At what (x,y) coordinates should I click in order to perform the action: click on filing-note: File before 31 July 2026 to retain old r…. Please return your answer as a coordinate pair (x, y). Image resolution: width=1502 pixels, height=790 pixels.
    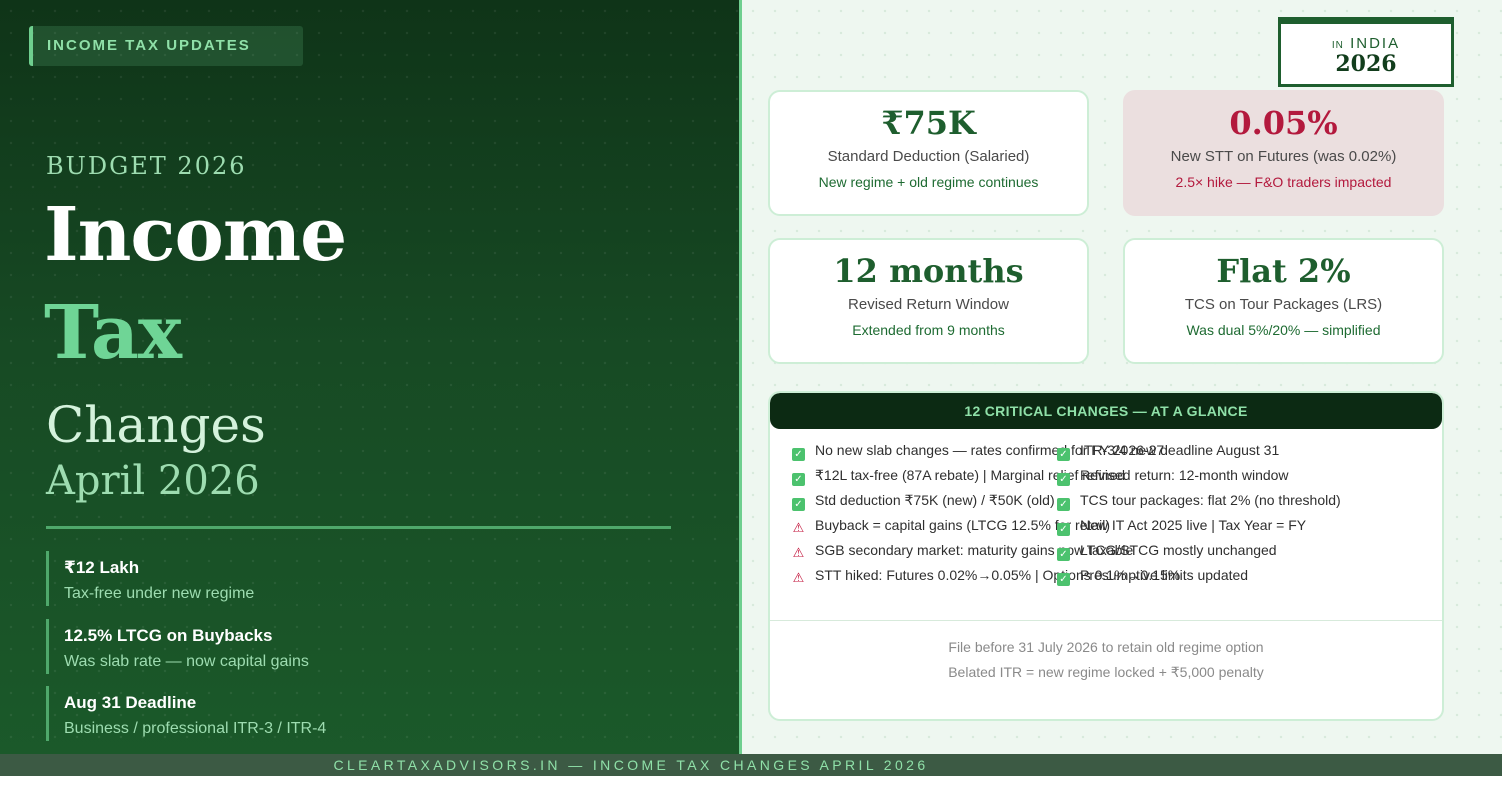
    Looking at the image, I should click on (1106, 647).